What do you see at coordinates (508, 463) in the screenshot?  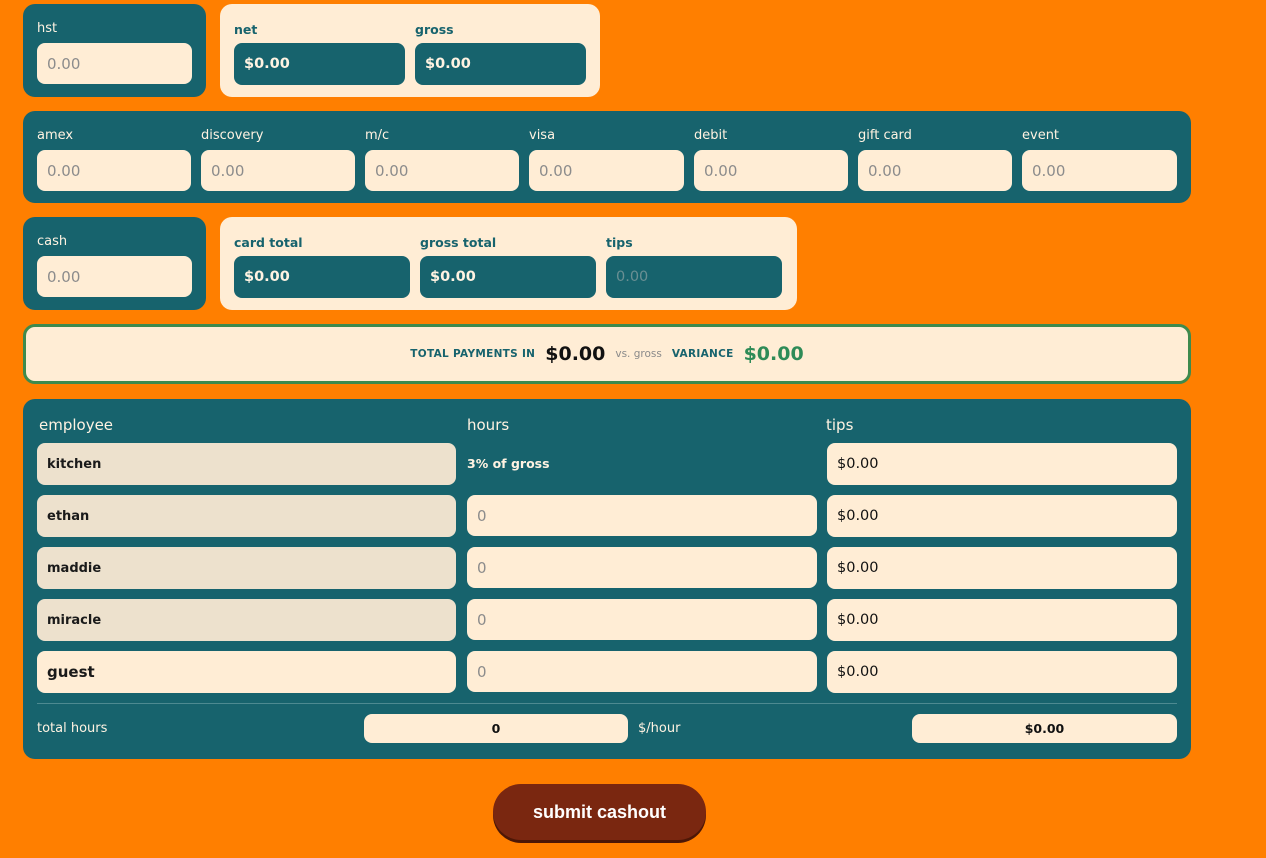 I see `kitchen-hours-note: 3% of gross` at bounding box center [508, 463].